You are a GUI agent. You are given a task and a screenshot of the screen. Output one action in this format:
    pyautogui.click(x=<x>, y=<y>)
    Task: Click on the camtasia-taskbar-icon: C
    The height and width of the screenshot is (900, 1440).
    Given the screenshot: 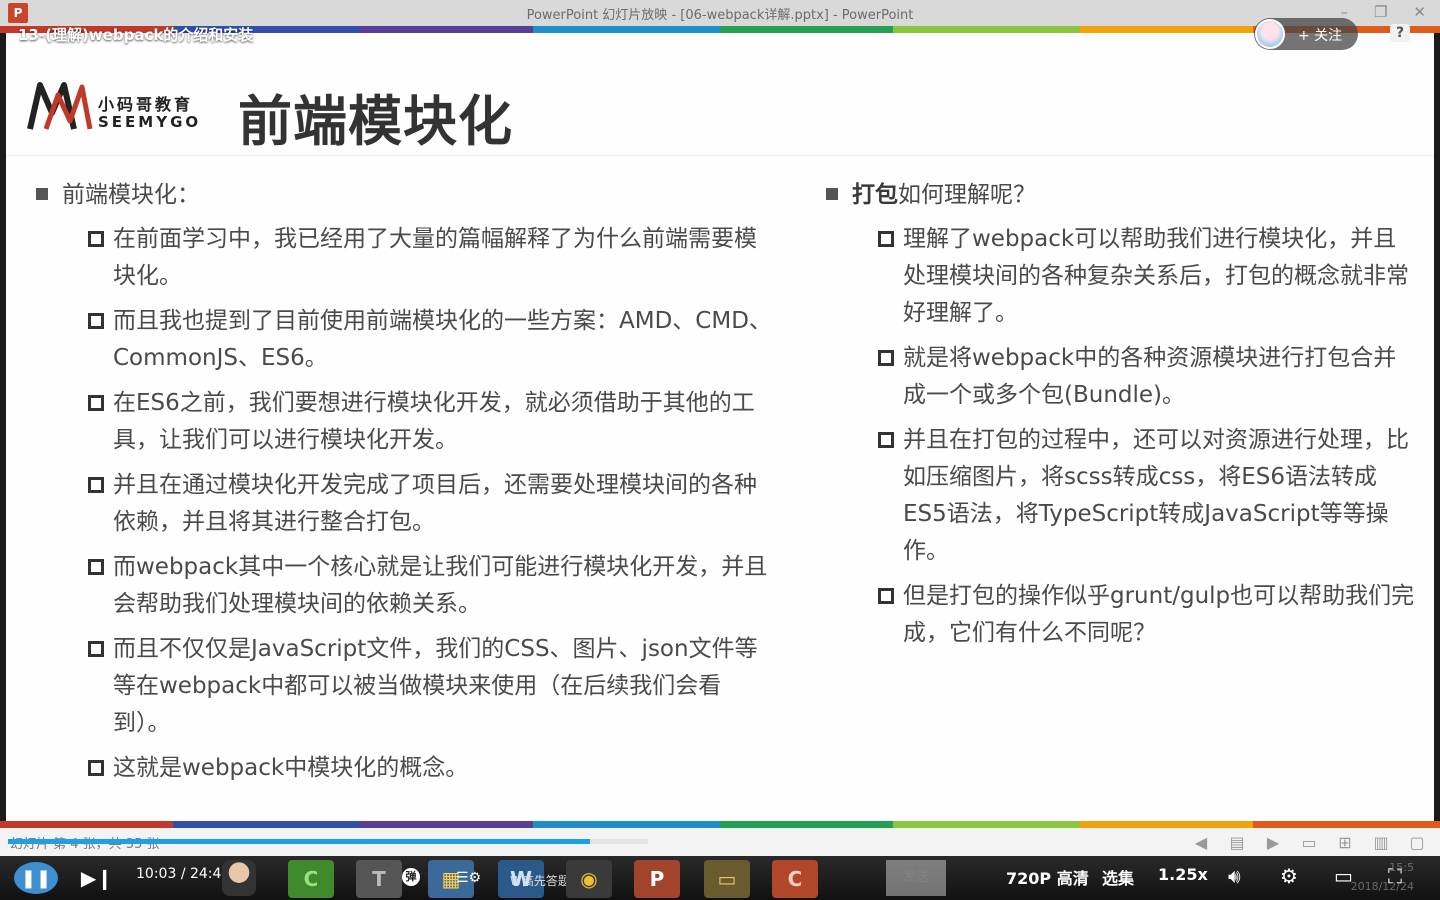 What is the action you would take?
    pyautogui.click(x=311, y=879)
    